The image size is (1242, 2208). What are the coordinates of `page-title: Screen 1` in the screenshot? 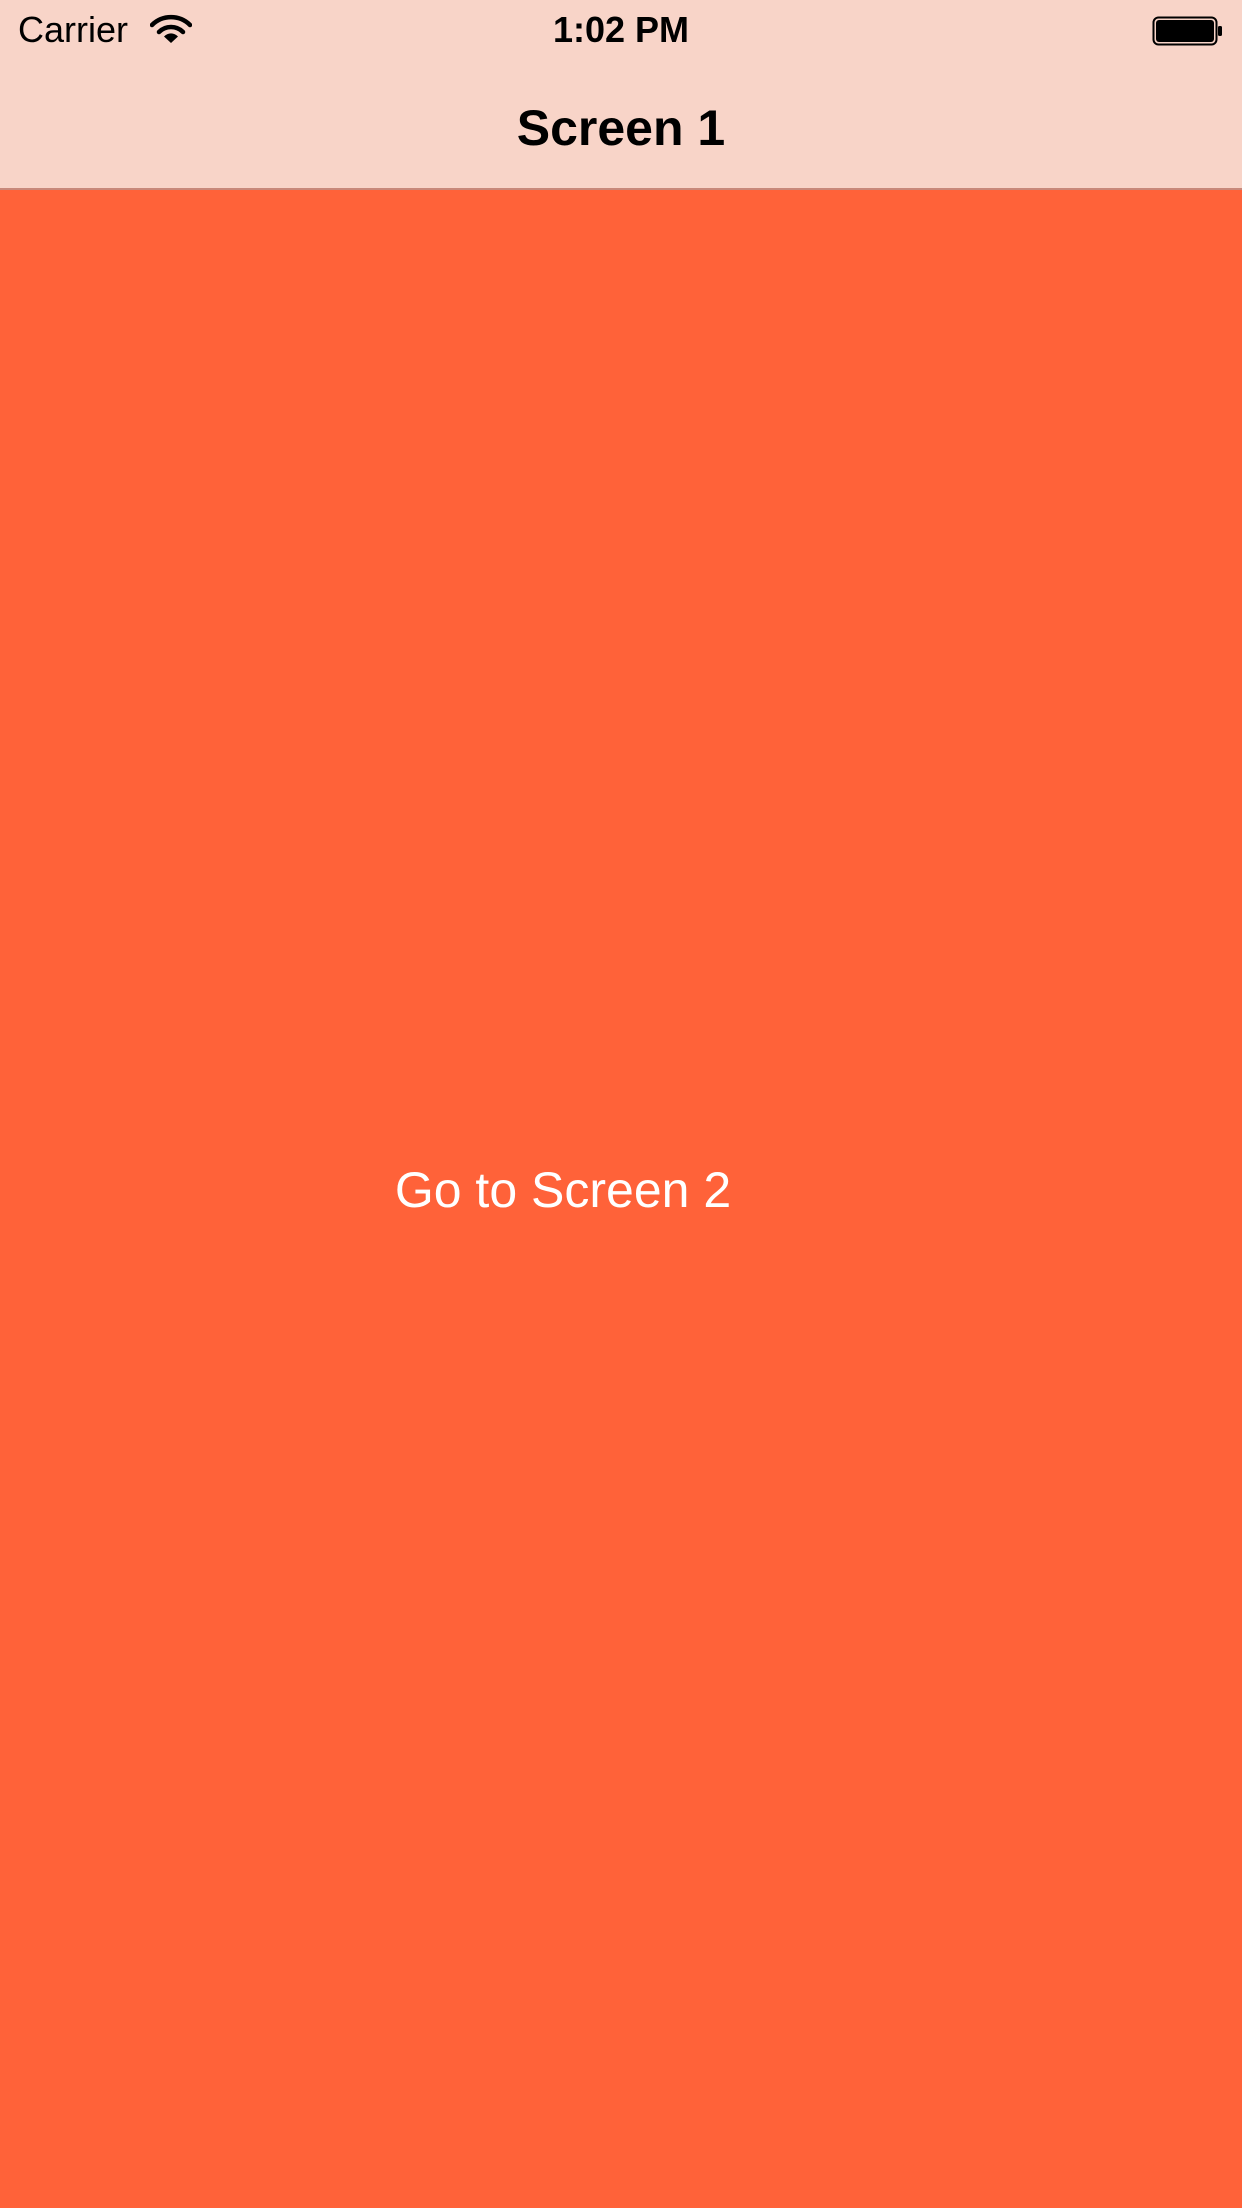 It's located at (621, 128).